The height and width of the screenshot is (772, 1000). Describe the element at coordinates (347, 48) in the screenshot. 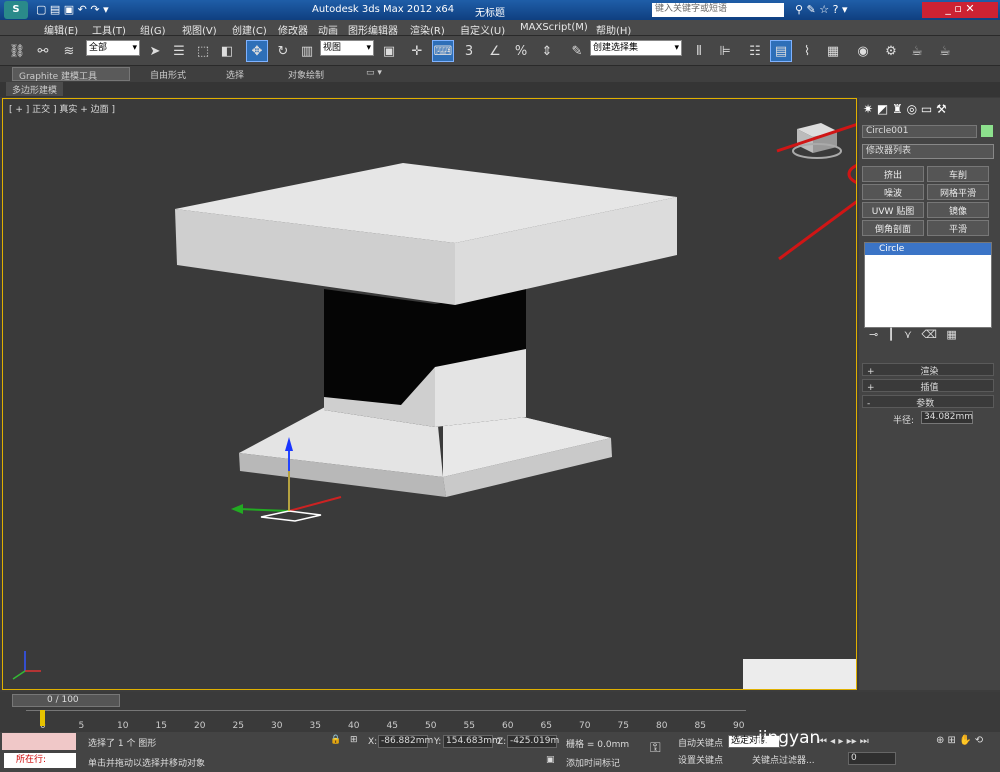

I see `ref-coord-dropdown: 视图` at that location.